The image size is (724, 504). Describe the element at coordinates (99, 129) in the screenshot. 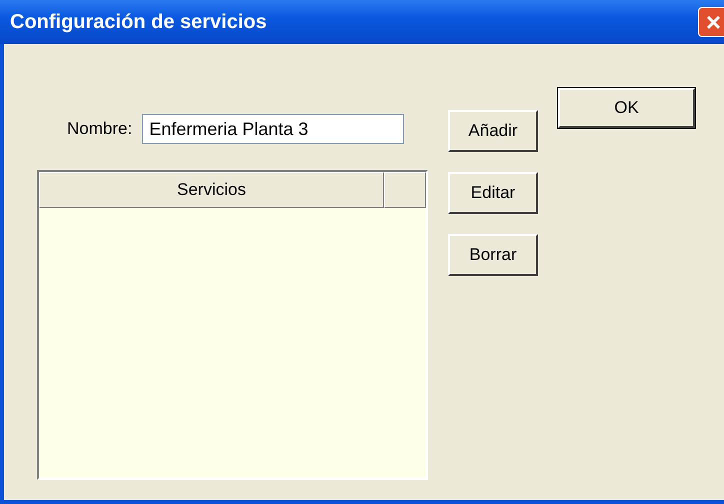

I see `name-label: Nombre:` at that location.